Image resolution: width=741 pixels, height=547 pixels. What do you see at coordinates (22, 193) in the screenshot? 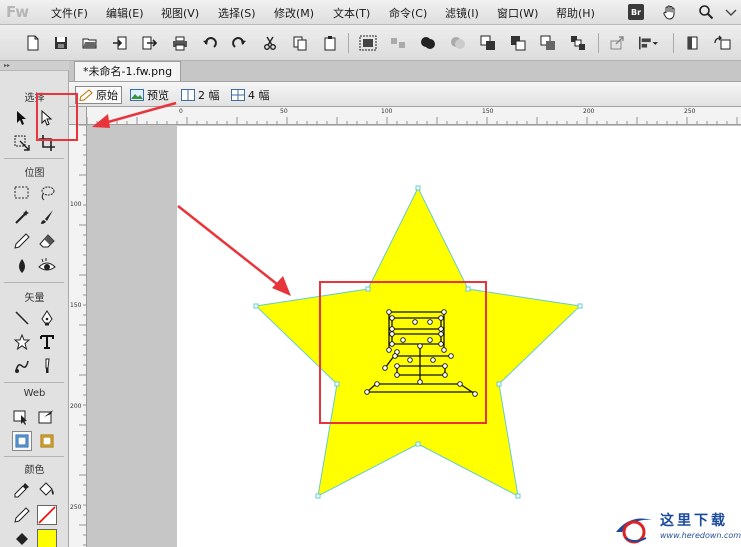
I see `marquee-tool` at bounding box center [22, 193].